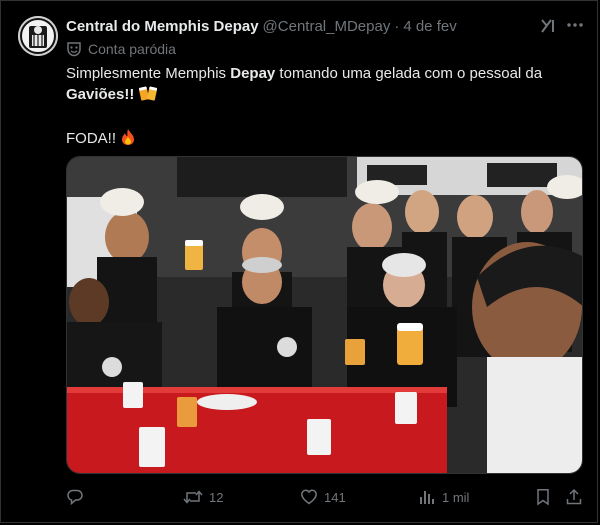 The width and height of the screenshot is (600, 525). Describe the element at coordinates (216, 497) in the screenshot. I see `retweet-count: 12` at that location.